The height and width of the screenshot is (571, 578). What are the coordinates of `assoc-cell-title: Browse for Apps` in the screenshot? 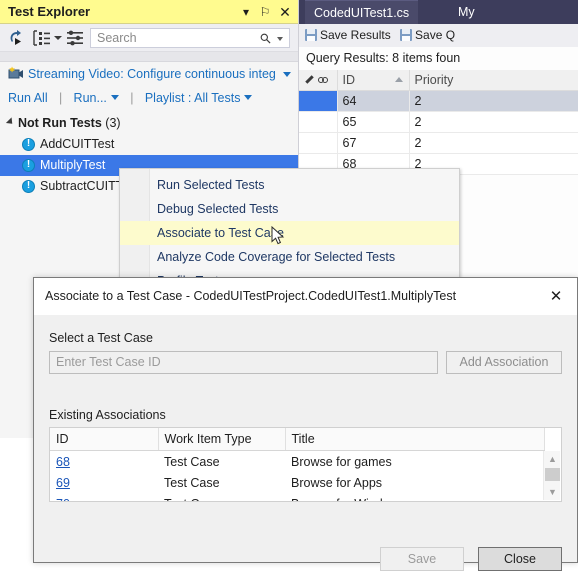 It's located at (414, 482).